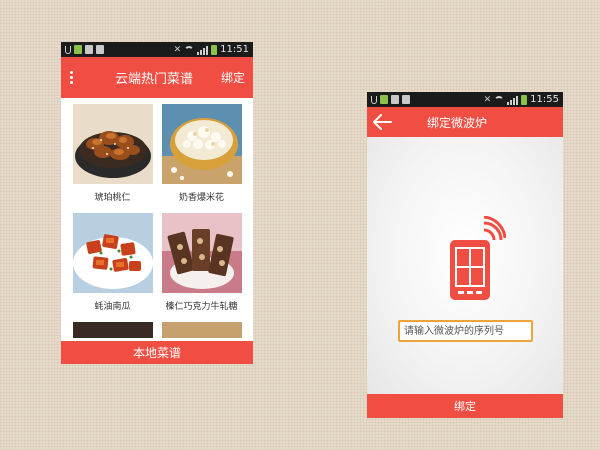  What do you see at coordinates (382, 122) in the screenshot?
I see `back-arrow-icon` at bounding box center [382, 122].